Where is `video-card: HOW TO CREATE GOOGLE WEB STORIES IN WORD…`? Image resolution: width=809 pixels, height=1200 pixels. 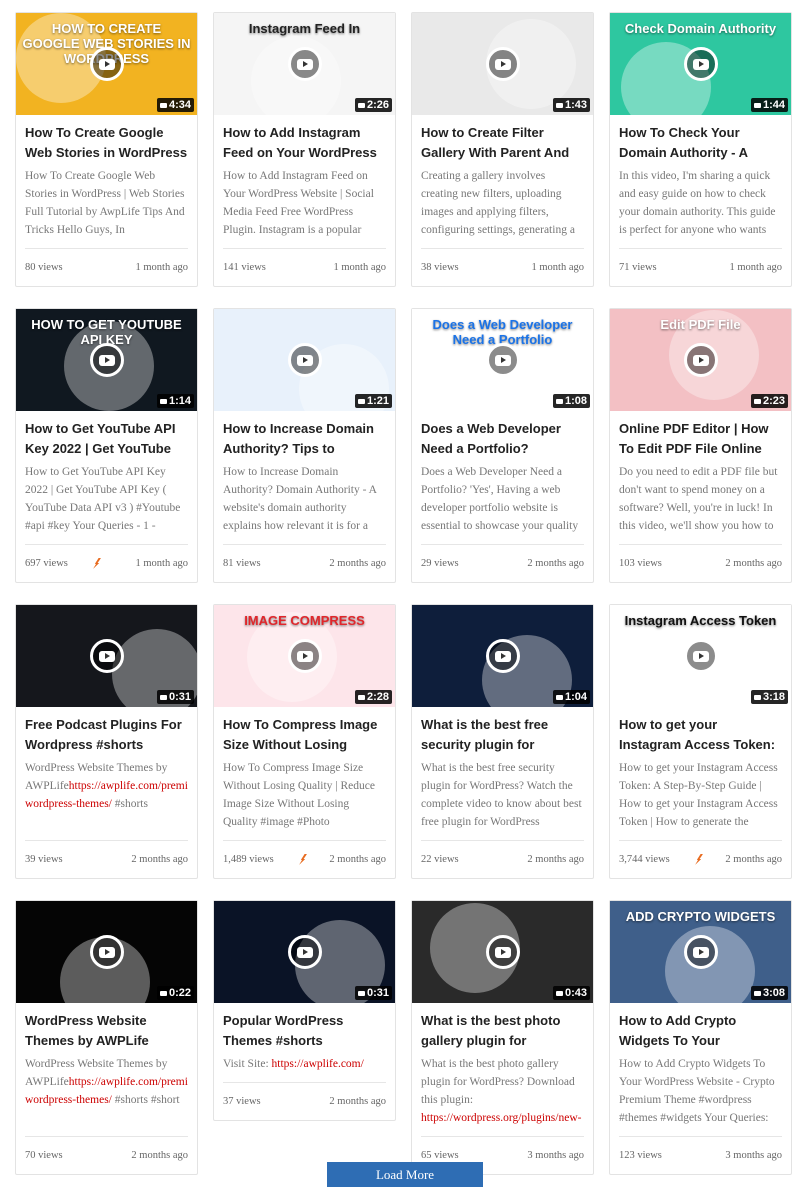
video-card: HOW TO CREATE GOOGLE WEB STORIES IN WORD… is located at coordinates (106, 149).